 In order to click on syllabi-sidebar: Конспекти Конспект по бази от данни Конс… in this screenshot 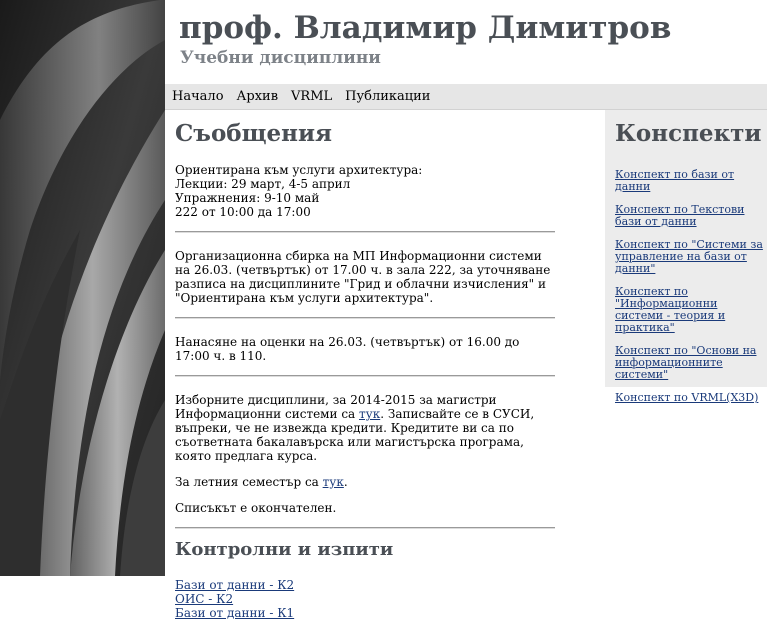, I will do `click(686, 257)`.